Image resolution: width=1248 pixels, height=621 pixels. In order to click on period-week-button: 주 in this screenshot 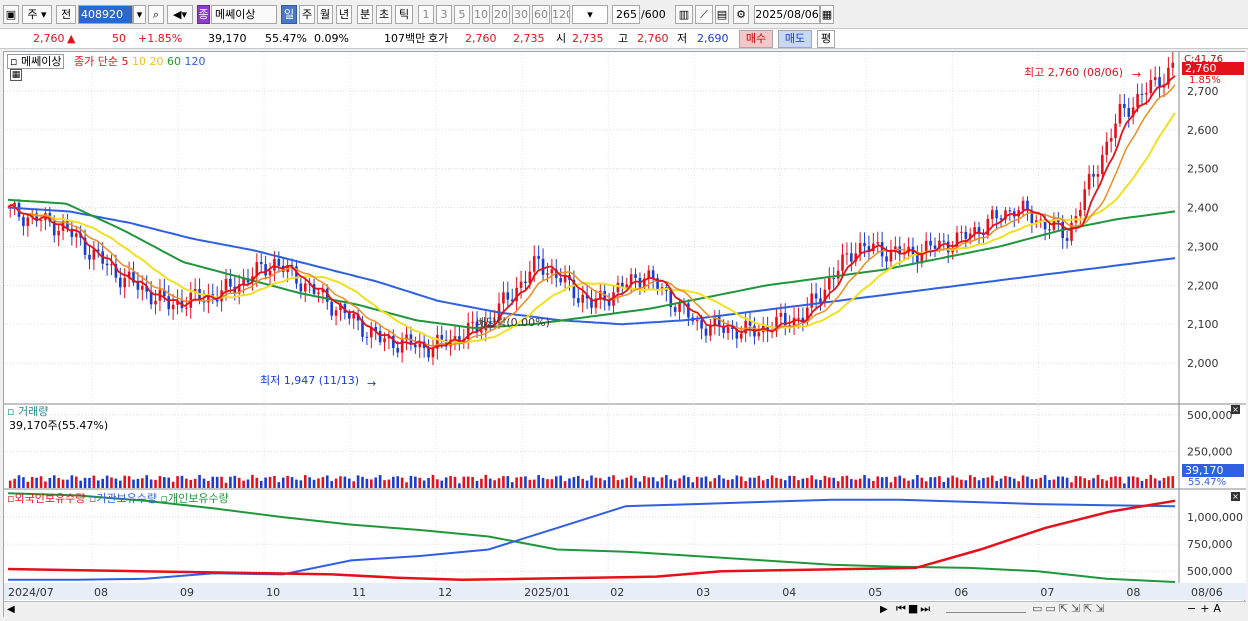, I will do `click(307, 14)`.